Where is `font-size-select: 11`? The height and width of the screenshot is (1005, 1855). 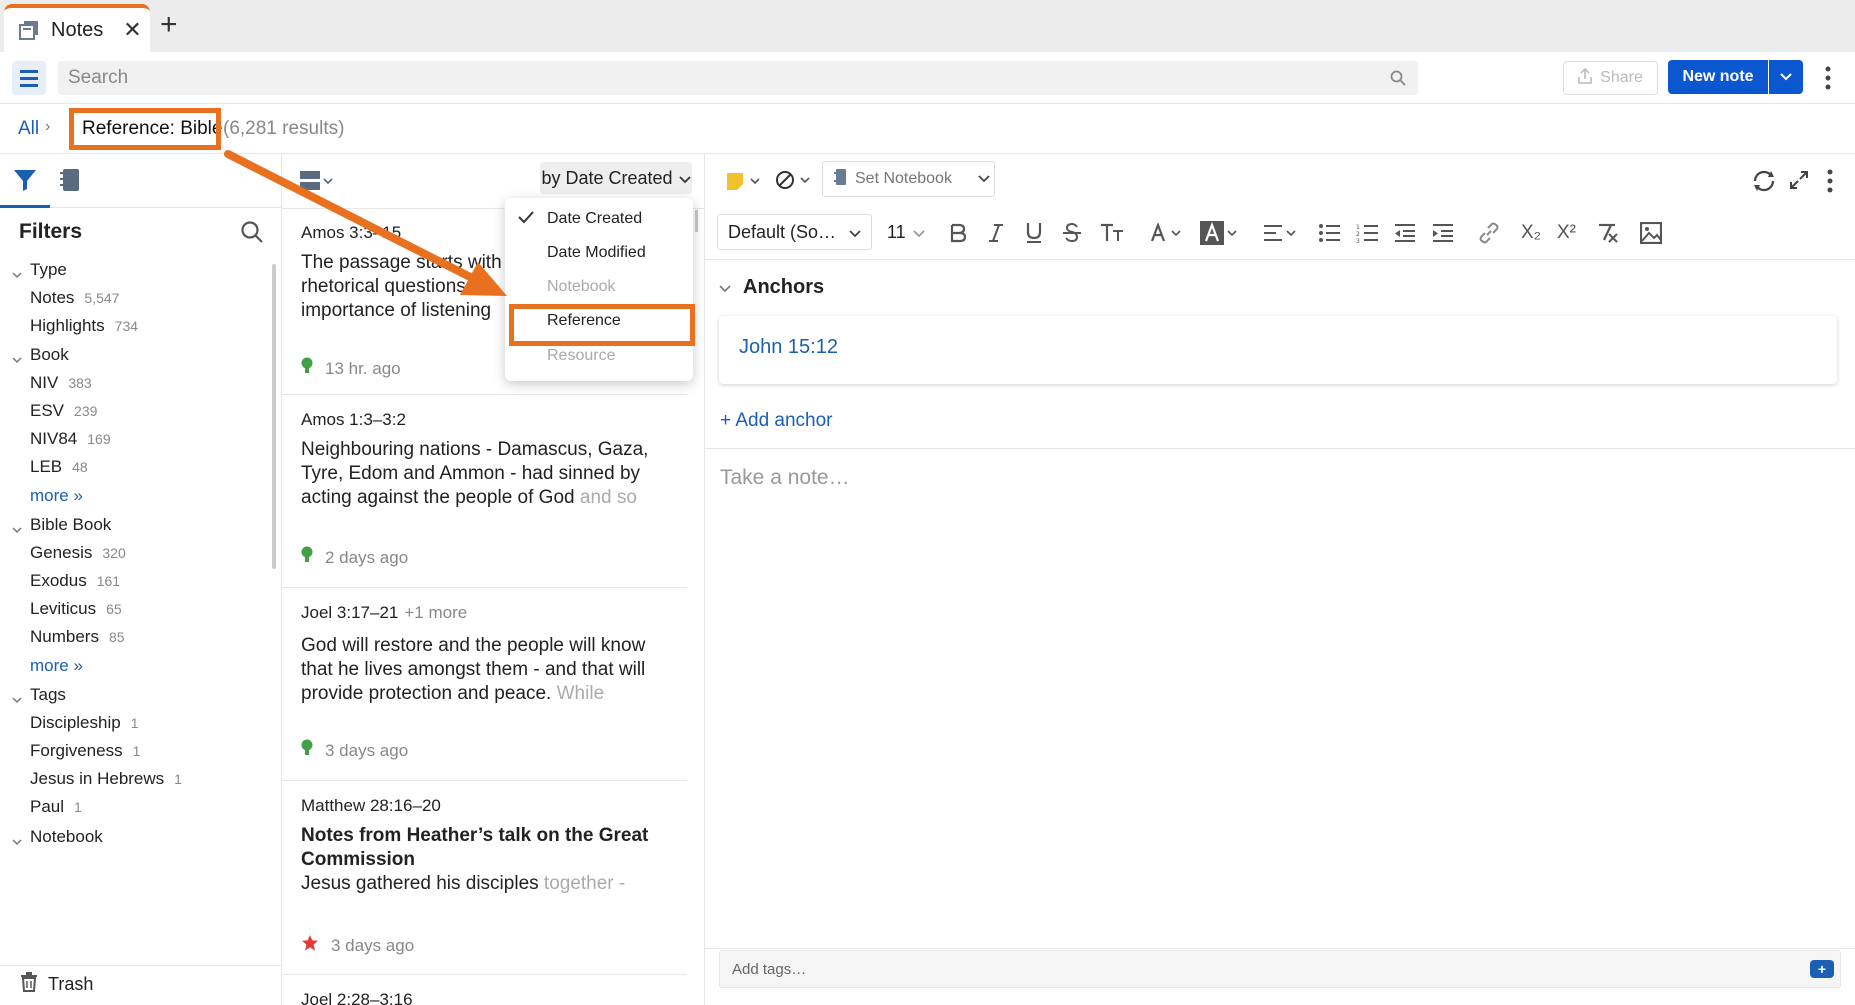 font-size-select: 11 is located at coordinates (906, 232).